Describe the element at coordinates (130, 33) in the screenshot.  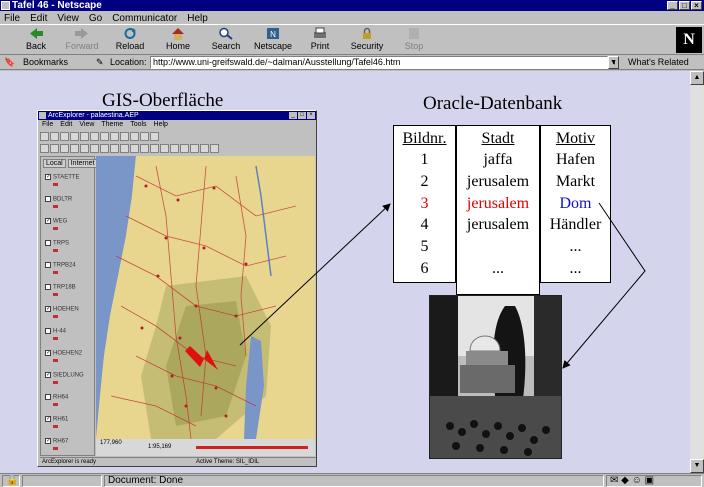
I see `reload-icon` at that location.